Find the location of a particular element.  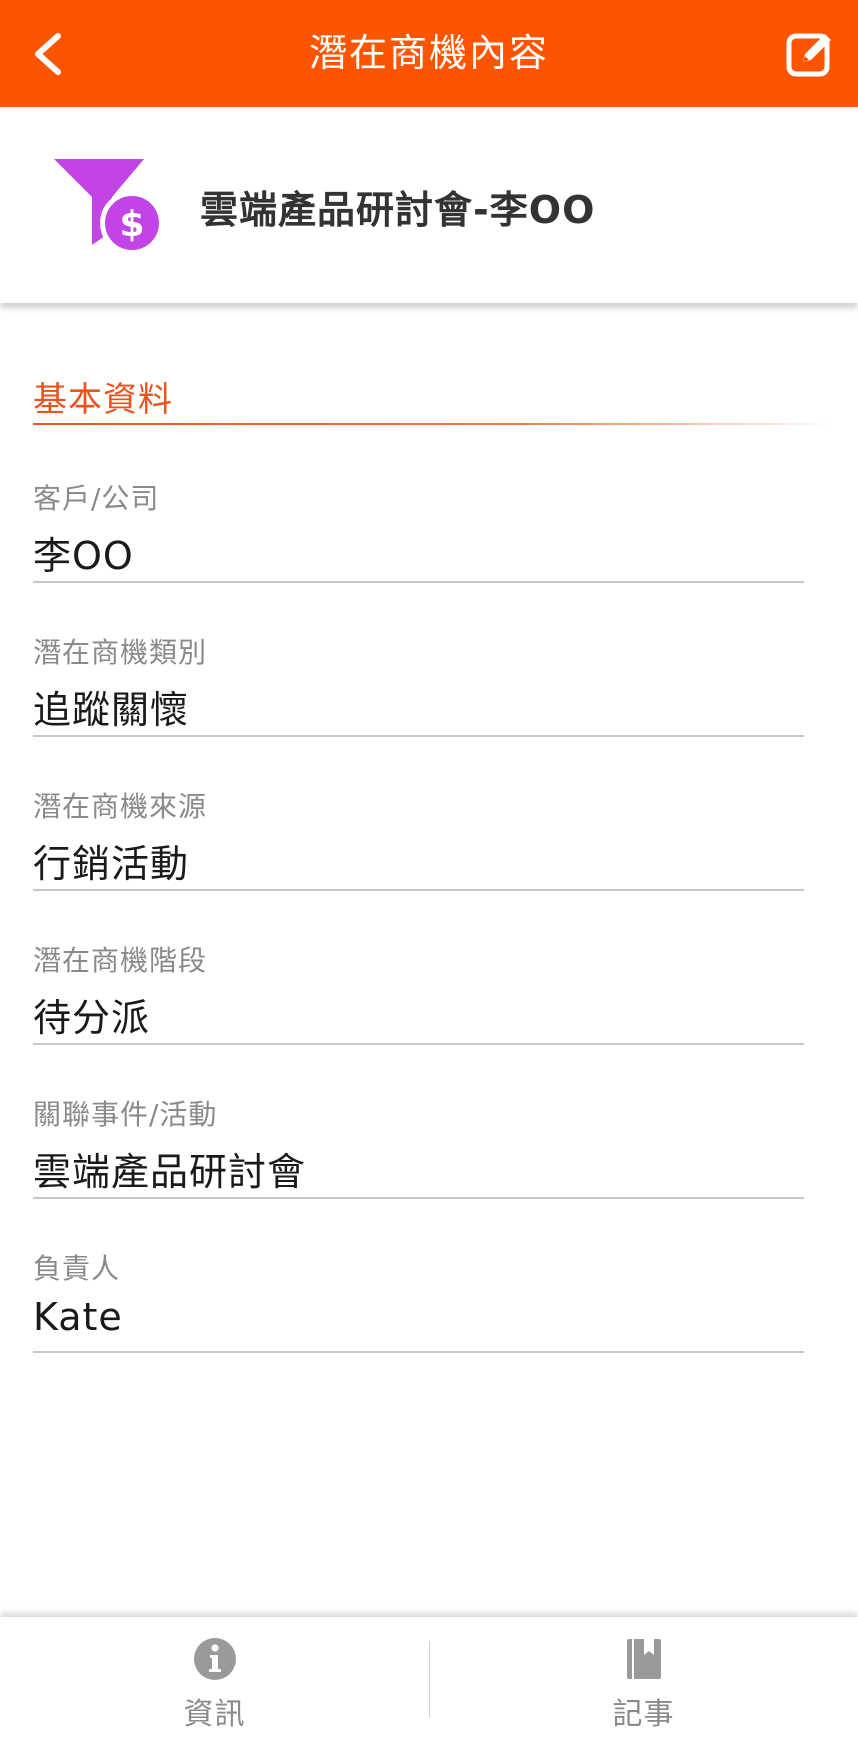

field-label: 關聯事件/活動 is located at coordinates (125, 1114).